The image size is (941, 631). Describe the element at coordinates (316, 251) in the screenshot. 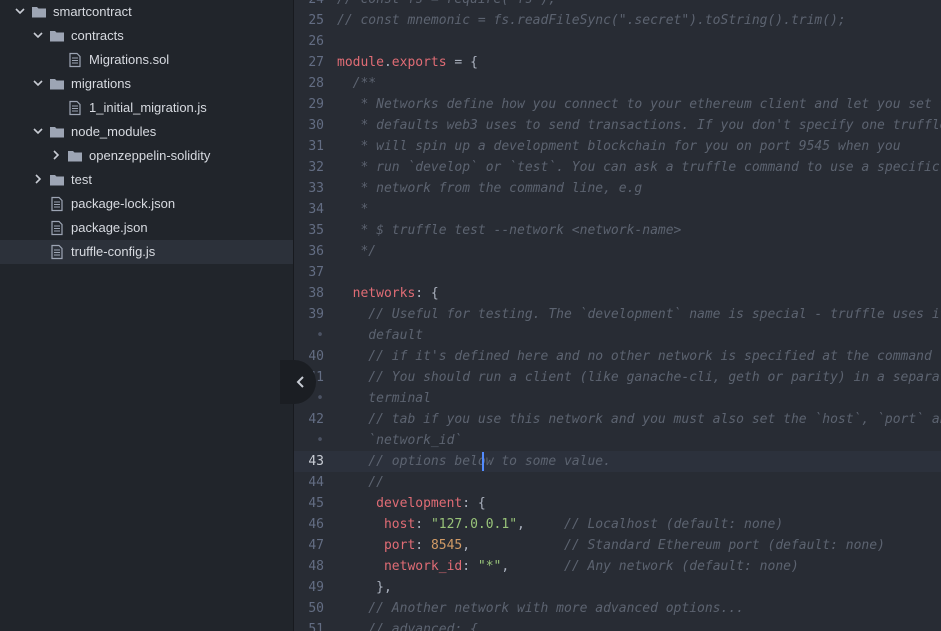

I see `line-number: 36` at that location.